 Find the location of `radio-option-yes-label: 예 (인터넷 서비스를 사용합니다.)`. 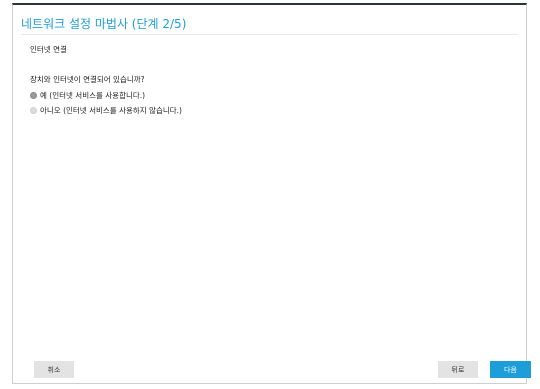

radio-option-yes-label: 예 (인터넷 서비스를 사용합니다.) is located at coordinates (93, 95).